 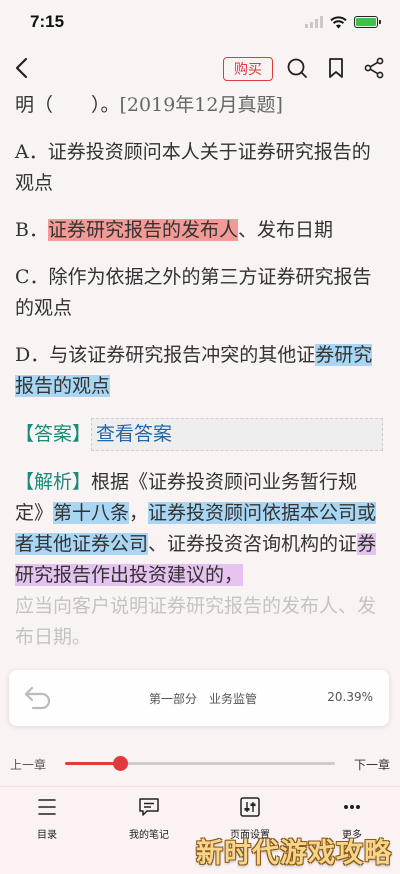 I want to click on analysis-tag: 【解析】, so click(x=53, y=482).